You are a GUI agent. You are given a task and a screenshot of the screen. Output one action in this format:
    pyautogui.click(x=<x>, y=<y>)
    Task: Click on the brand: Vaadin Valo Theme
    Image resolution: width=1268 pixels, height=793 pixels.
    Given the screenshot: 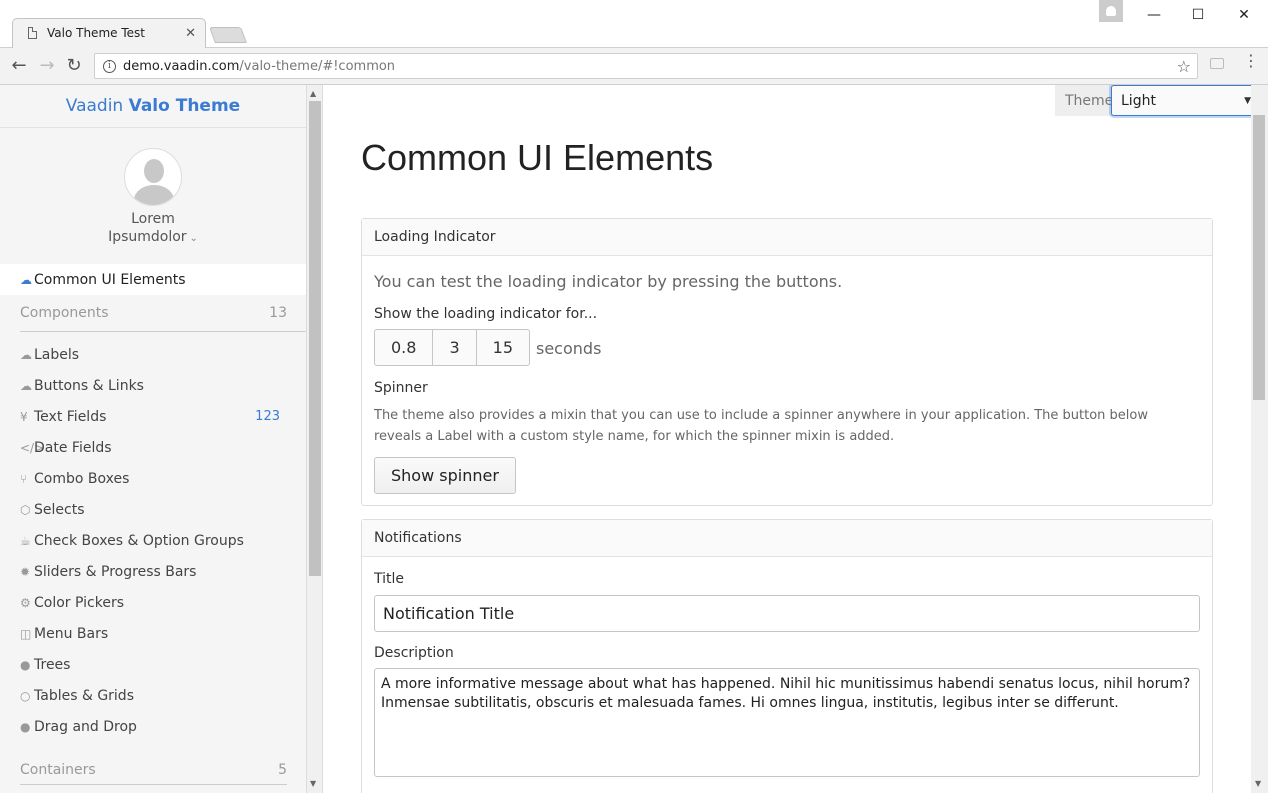 What is the action you would take?
    pyautogui.click(x=153, y=106)
    